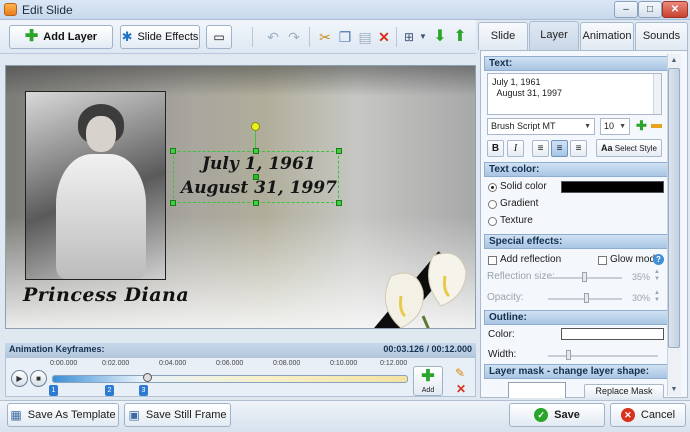 This screenshot has width=690, height=432. What do you see at coordinates (624, 391) in the screenshot?
I see `replace-mask-button: Replace Mask` at bounding box center [624, 391].